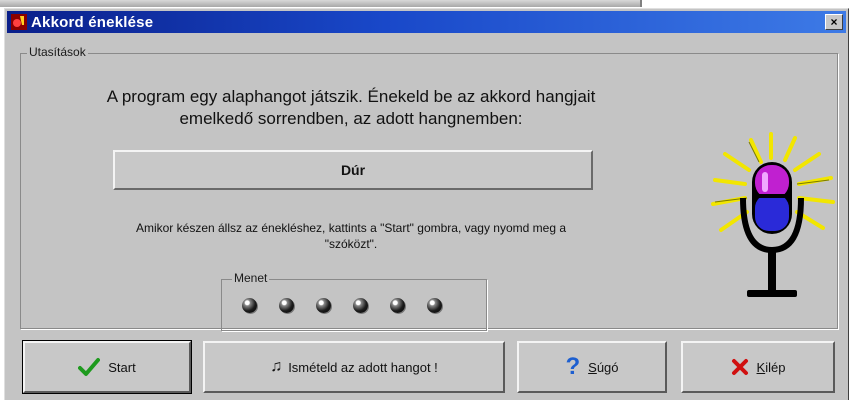 This screenshot has width=849, height=400. I want to click on window-title: Akkord éneklése, so click(92, 22).